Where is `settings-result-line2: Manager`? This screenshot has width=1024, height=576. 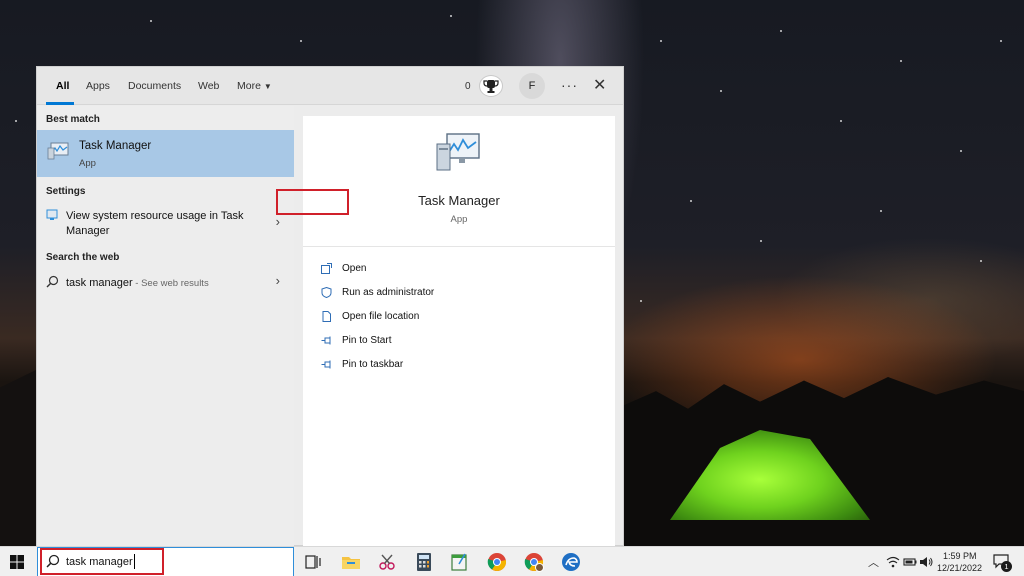 settings-result-line2: Manager is located at coordinates (88, 231).